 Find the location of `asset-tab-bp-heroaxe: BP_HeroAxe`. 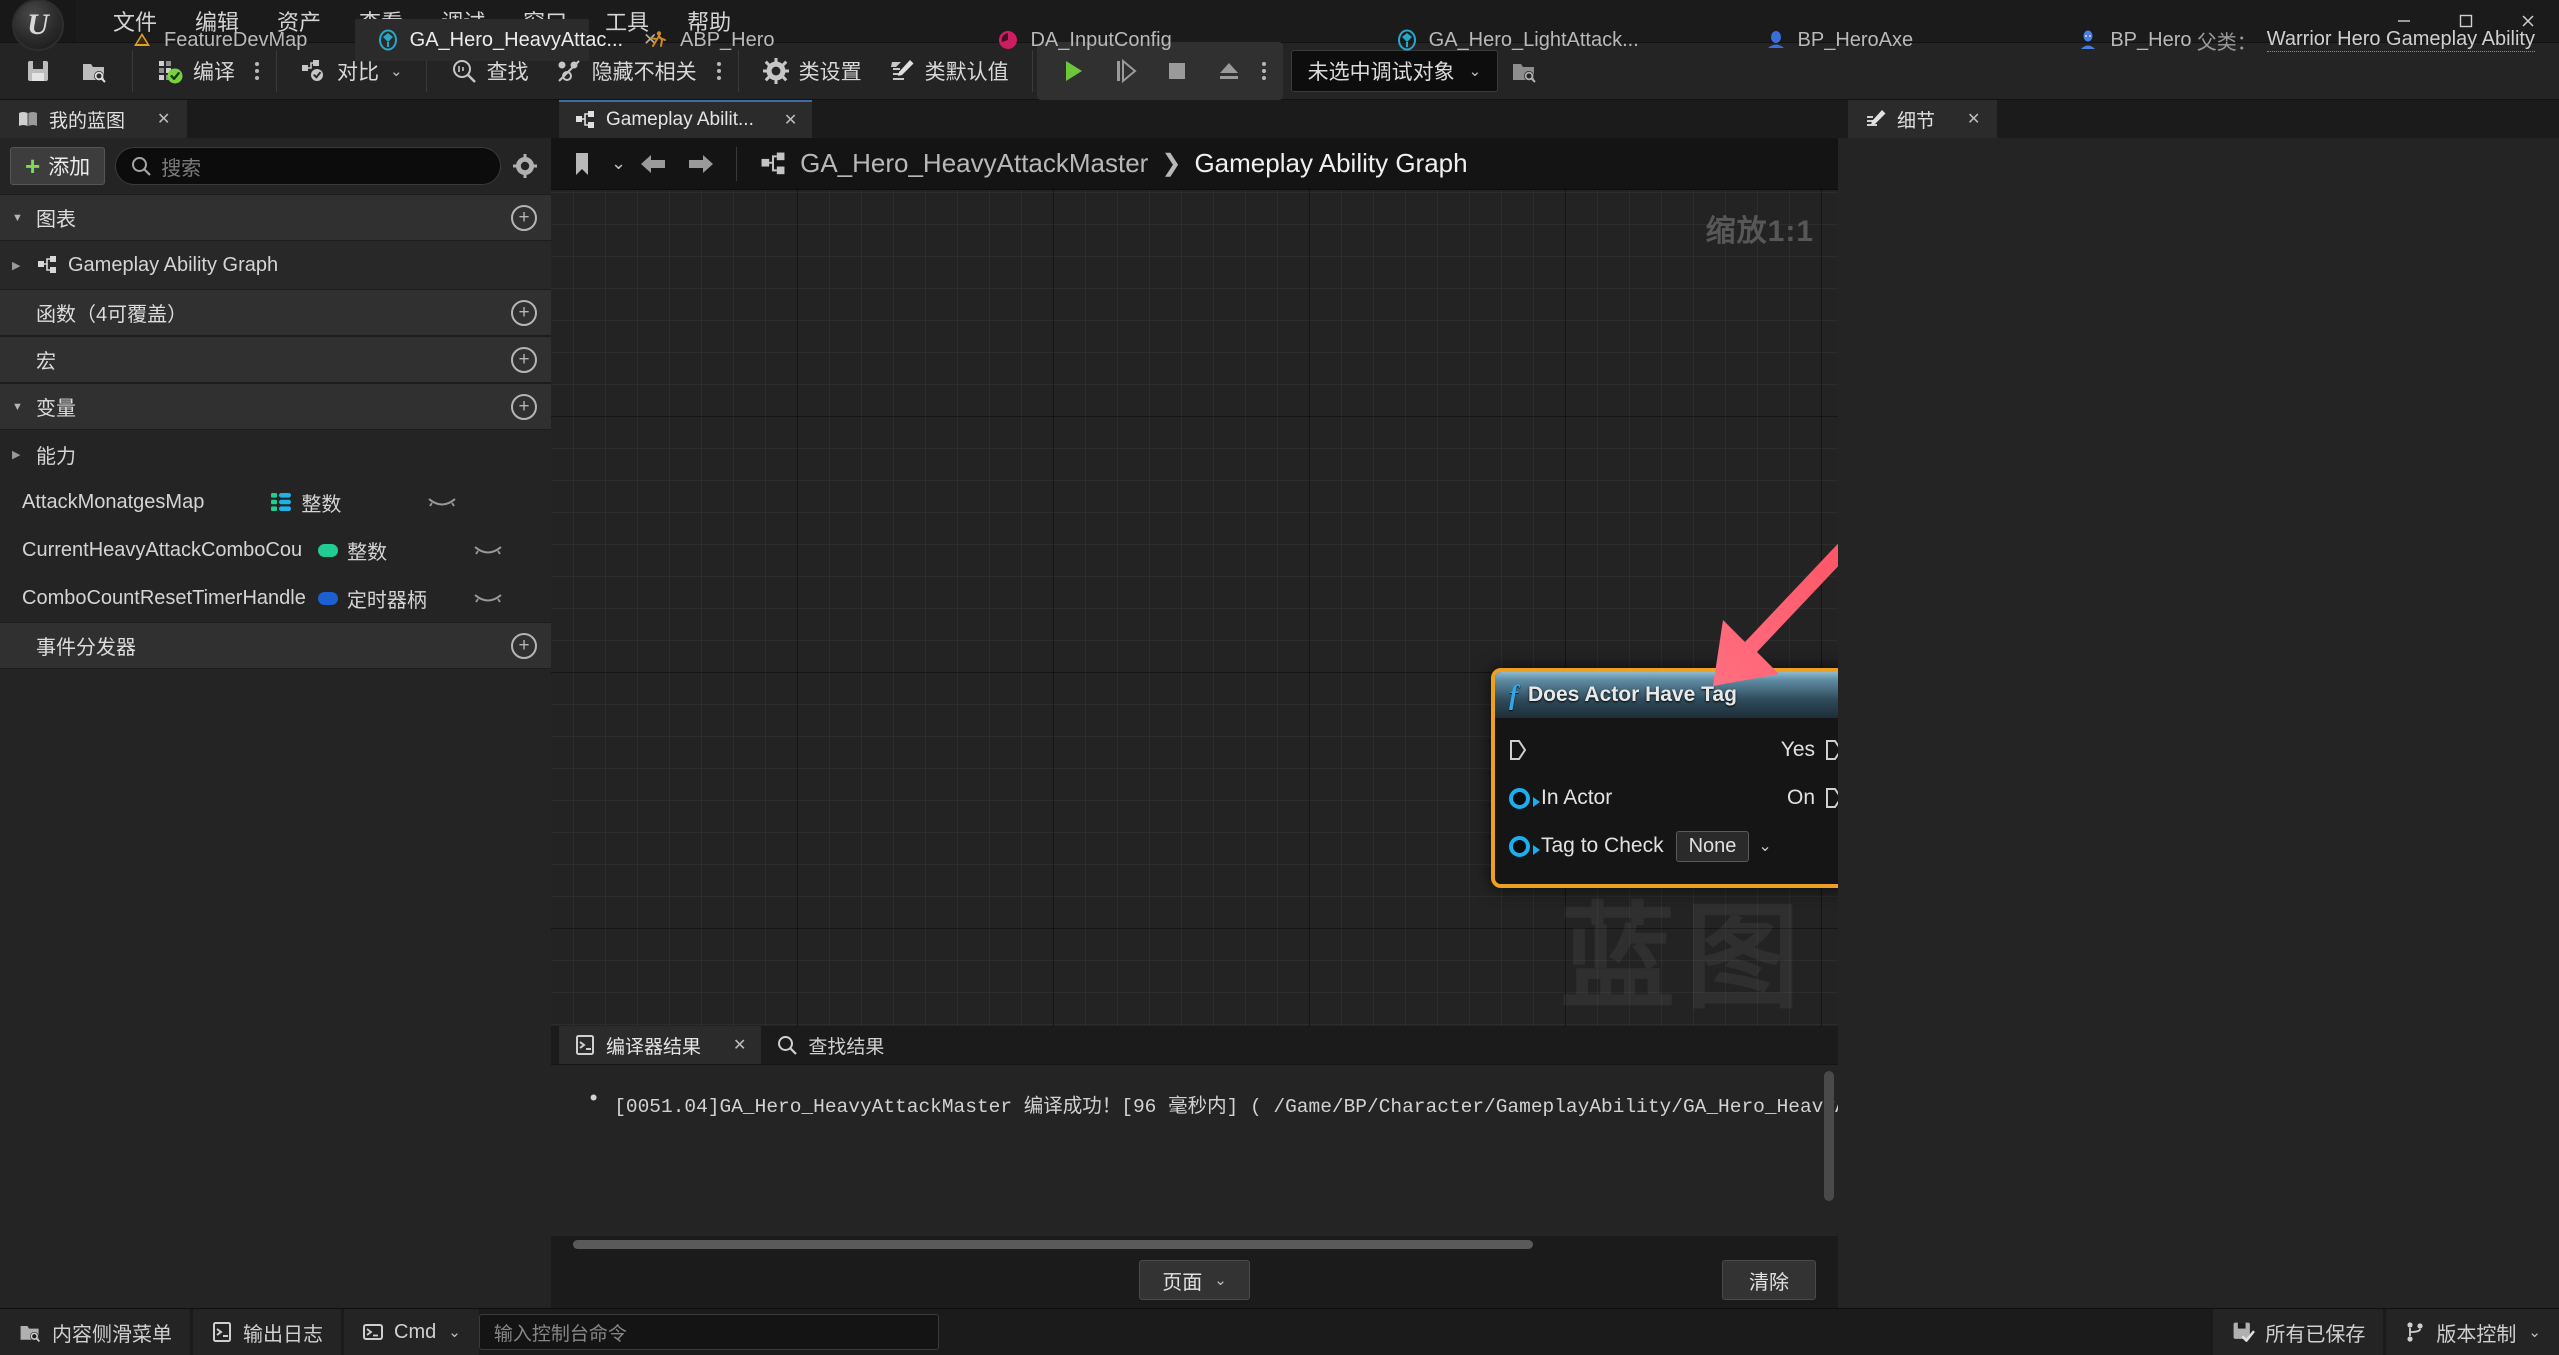

asset-tab-bp-heroaxe: BP_HeroAxe is located at coordinates (1828, 40).